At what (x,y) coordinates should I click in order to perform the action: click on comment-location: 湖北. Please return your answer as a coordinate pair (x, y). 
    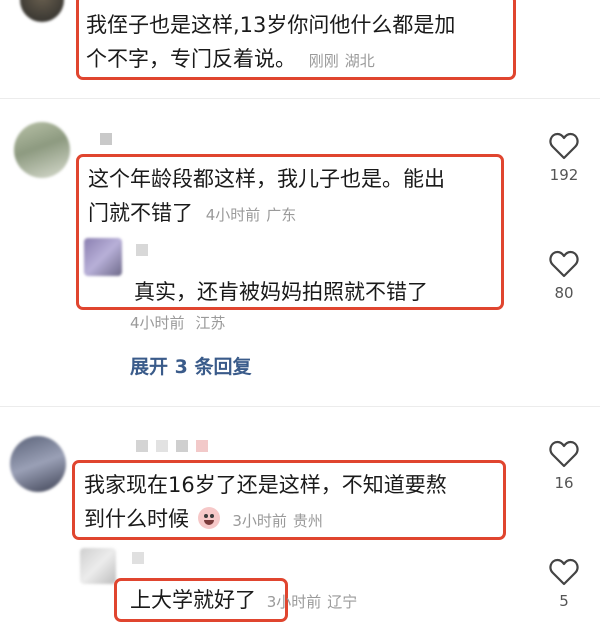
    Looking at the image, I should click on (359, 61).